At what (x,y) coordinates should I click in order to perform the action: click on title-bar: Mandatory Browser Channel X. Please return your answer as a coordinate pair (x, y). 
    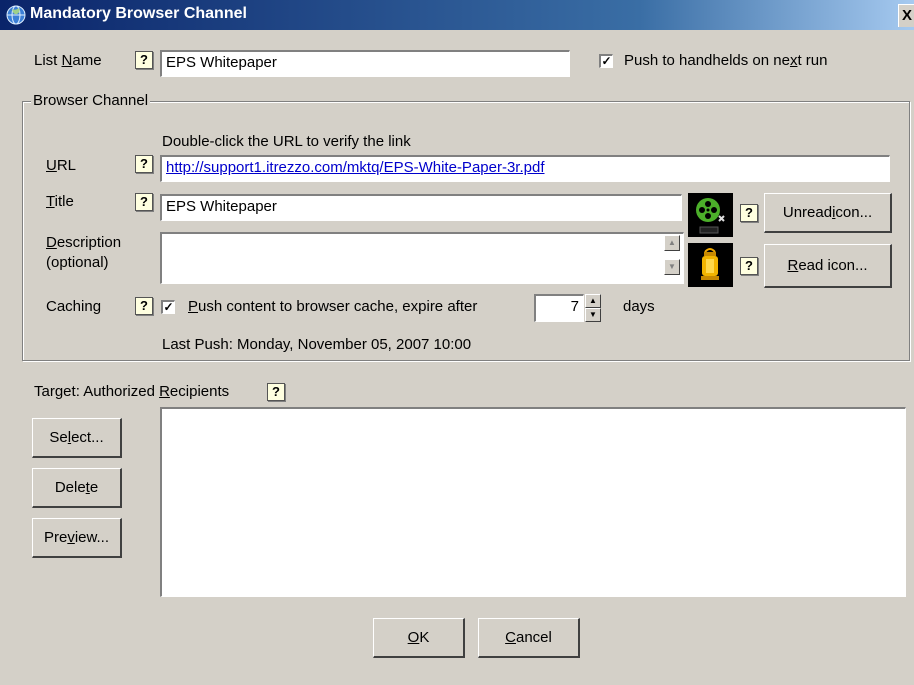
    Looking at the image, I should click on (457, 15).